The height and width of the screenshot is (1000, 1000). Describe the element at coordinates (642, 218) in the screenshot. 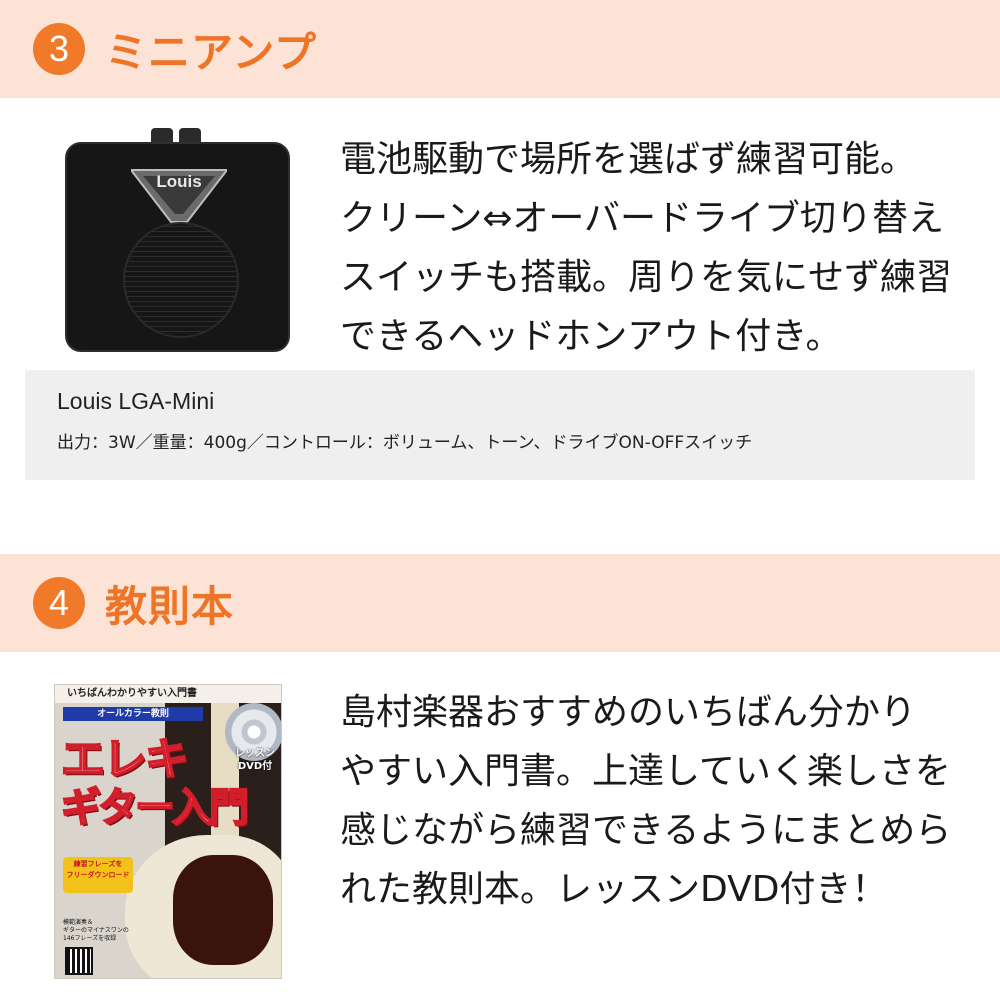

I see `description-line: クリーン⇔オーバードライブ切り替え` at that location.